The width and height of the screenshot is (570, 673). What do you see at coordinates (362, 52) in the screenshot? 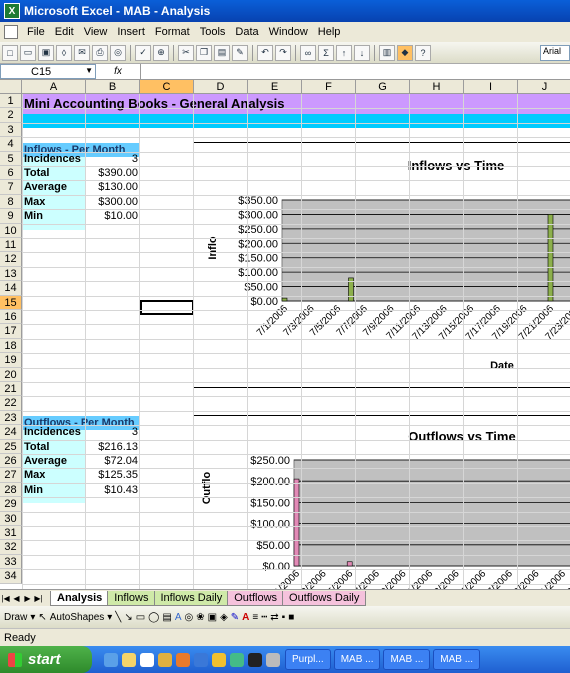
I see `sort-descending-icon: ↓` at bounding box center [362, 52].